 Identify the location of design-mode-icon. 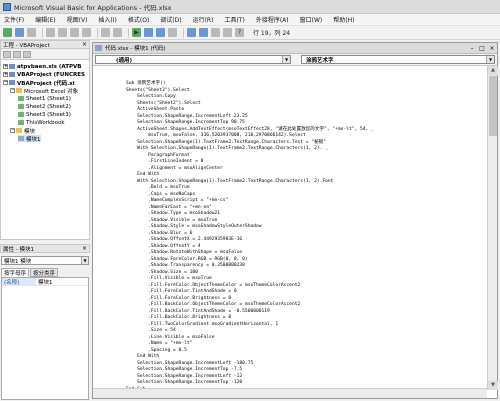
(172, 32).